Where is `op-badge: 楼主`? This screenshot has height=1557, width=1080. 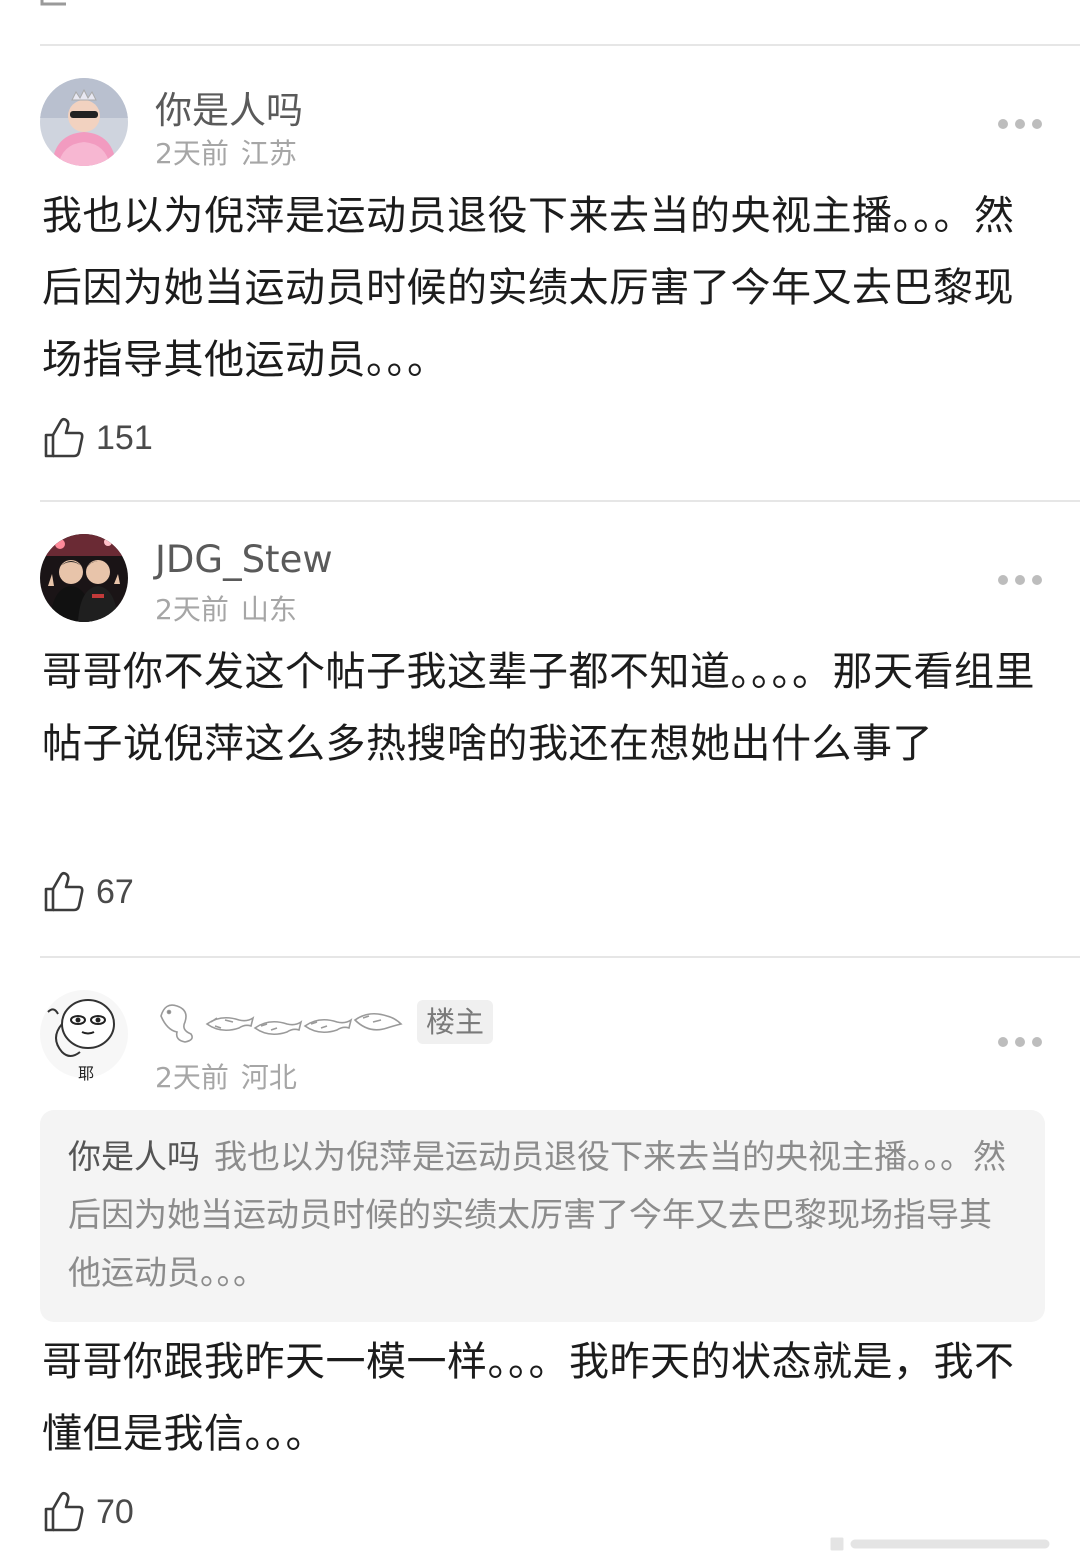 op-badge: 楼主 is located at coordinates (455, 1022).